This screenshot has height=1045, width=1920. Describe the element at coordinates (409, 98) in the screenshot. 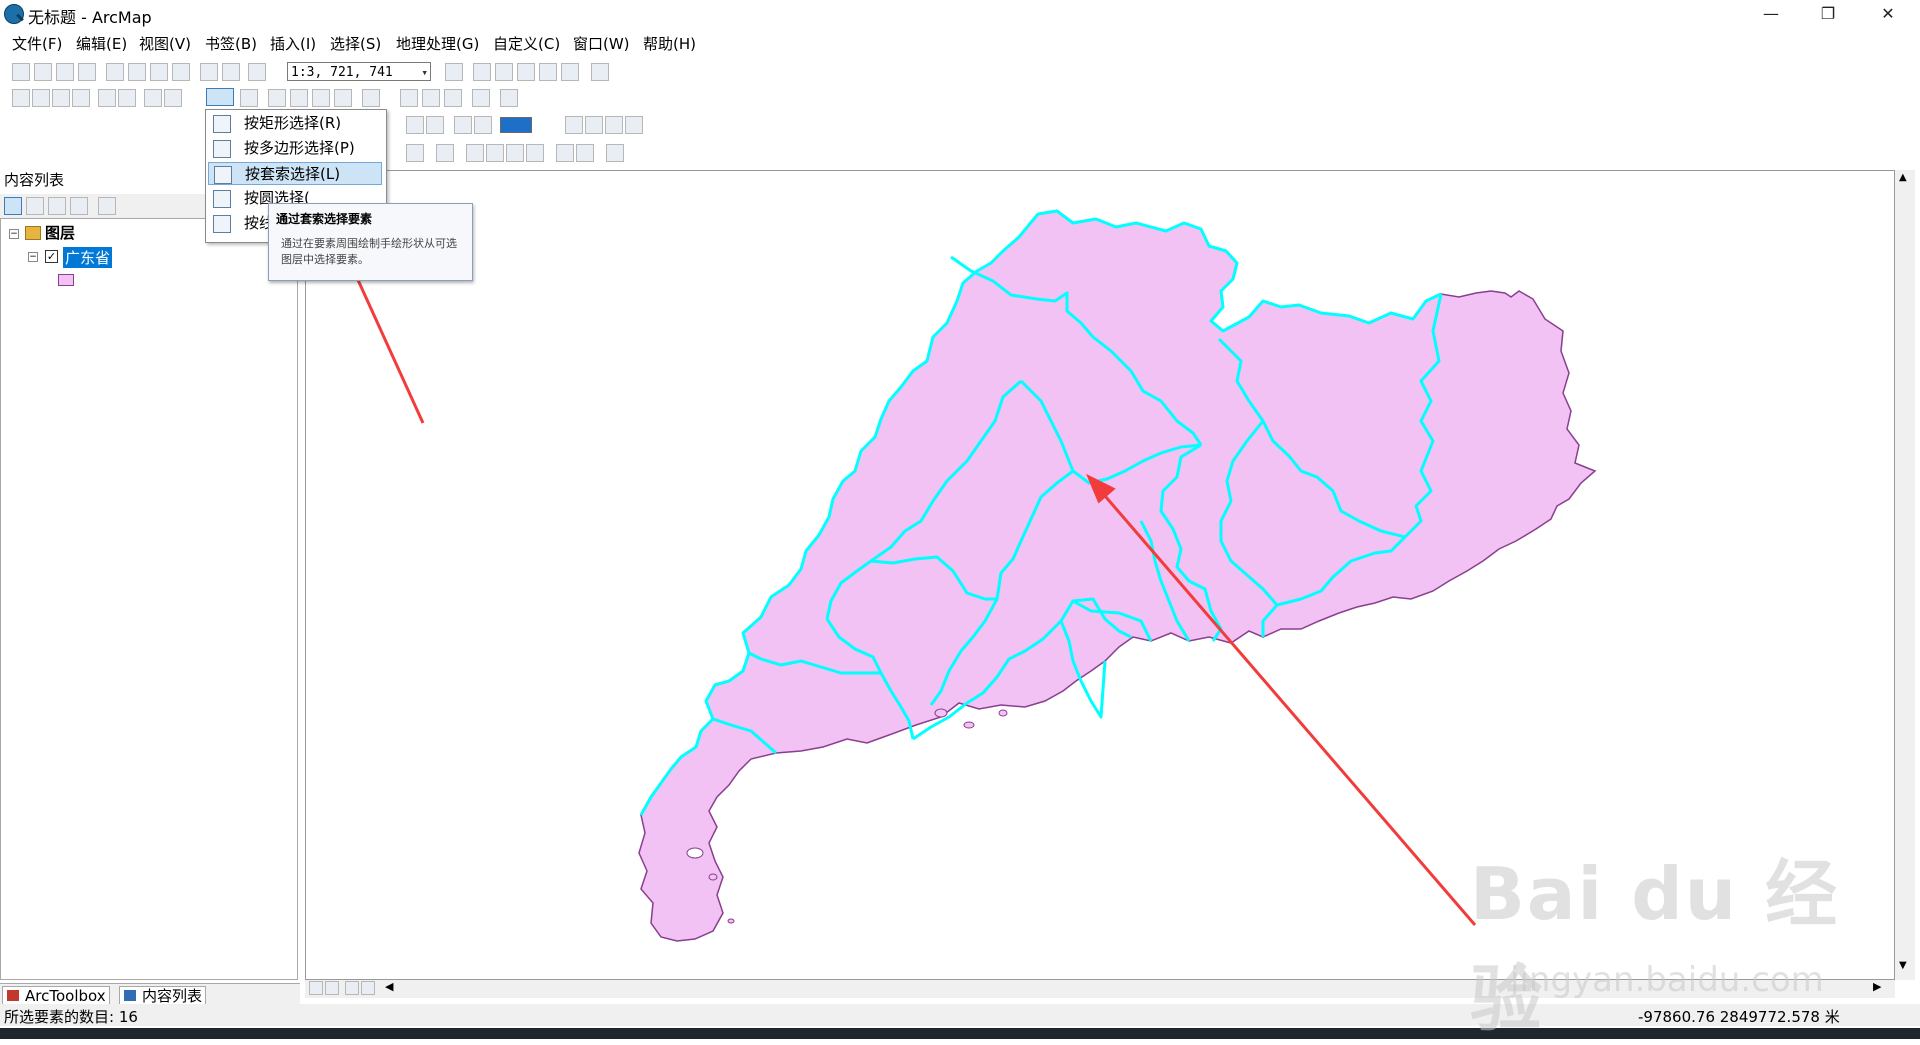

I see `find-binoculars-icon` at that location.